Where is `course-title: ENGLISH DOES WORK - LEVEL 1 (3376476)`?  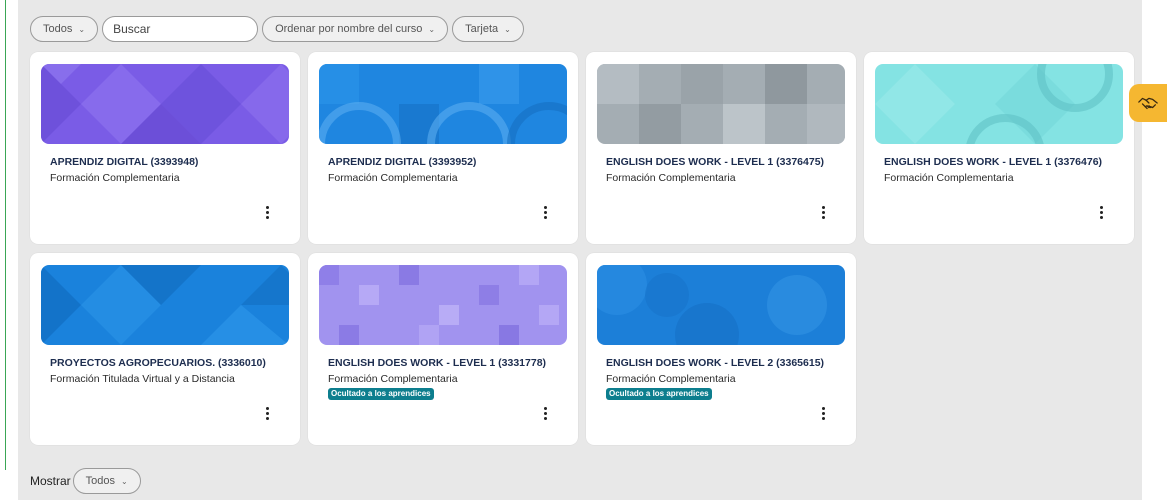 course-title: ENGLISH DOES WORK - LEVEL 1 (3376476) is located at coordinates (1004, 162).